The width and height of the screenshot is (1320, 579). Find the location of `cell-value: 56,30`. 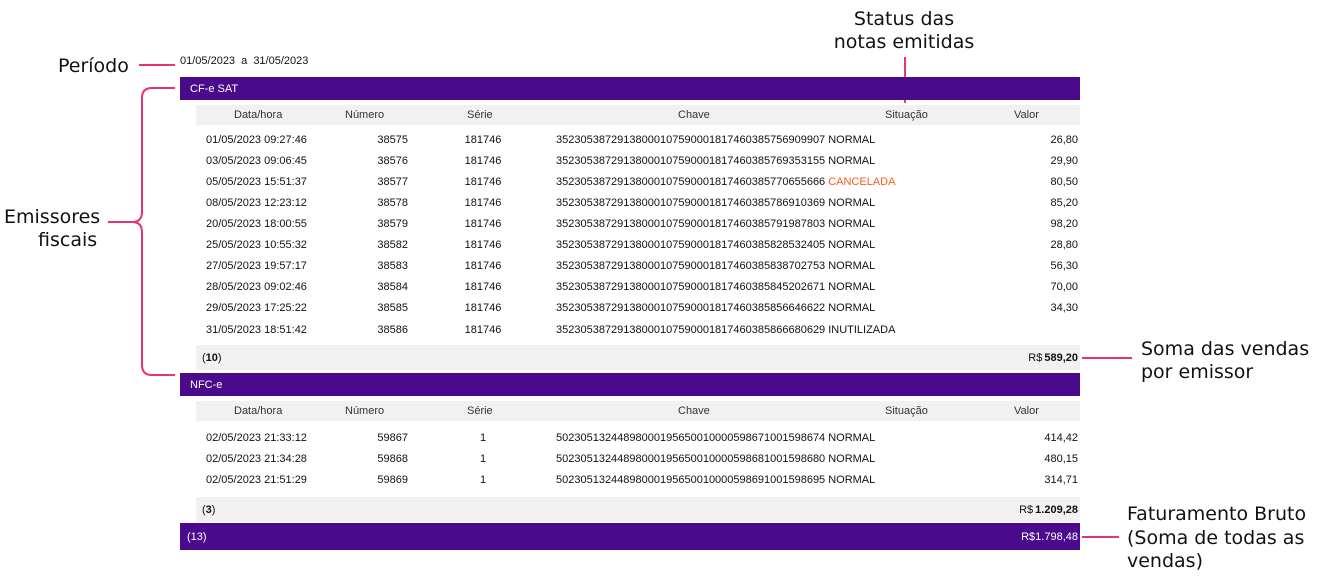

cell-value: 56,30 is located at coordinates (1064, 265).